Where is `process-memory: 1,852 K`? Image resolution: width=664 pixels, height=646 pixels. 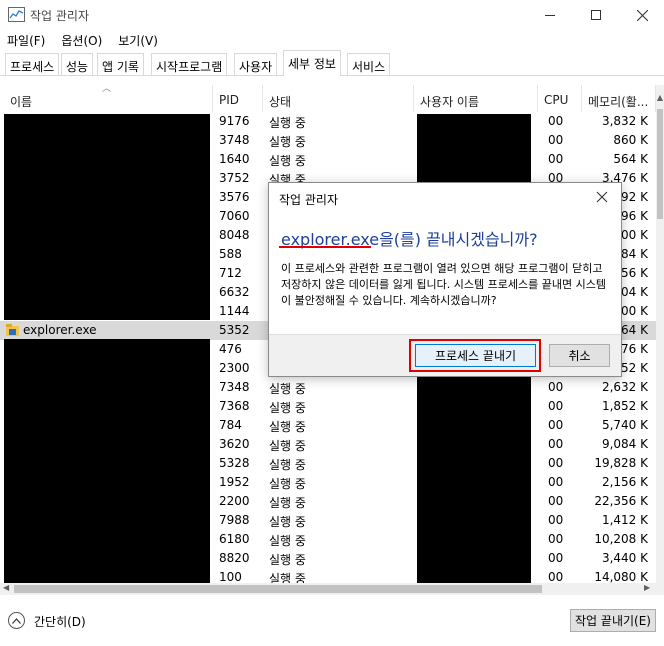
process-memory: 1,852 K is located at coordinates (624, 406).